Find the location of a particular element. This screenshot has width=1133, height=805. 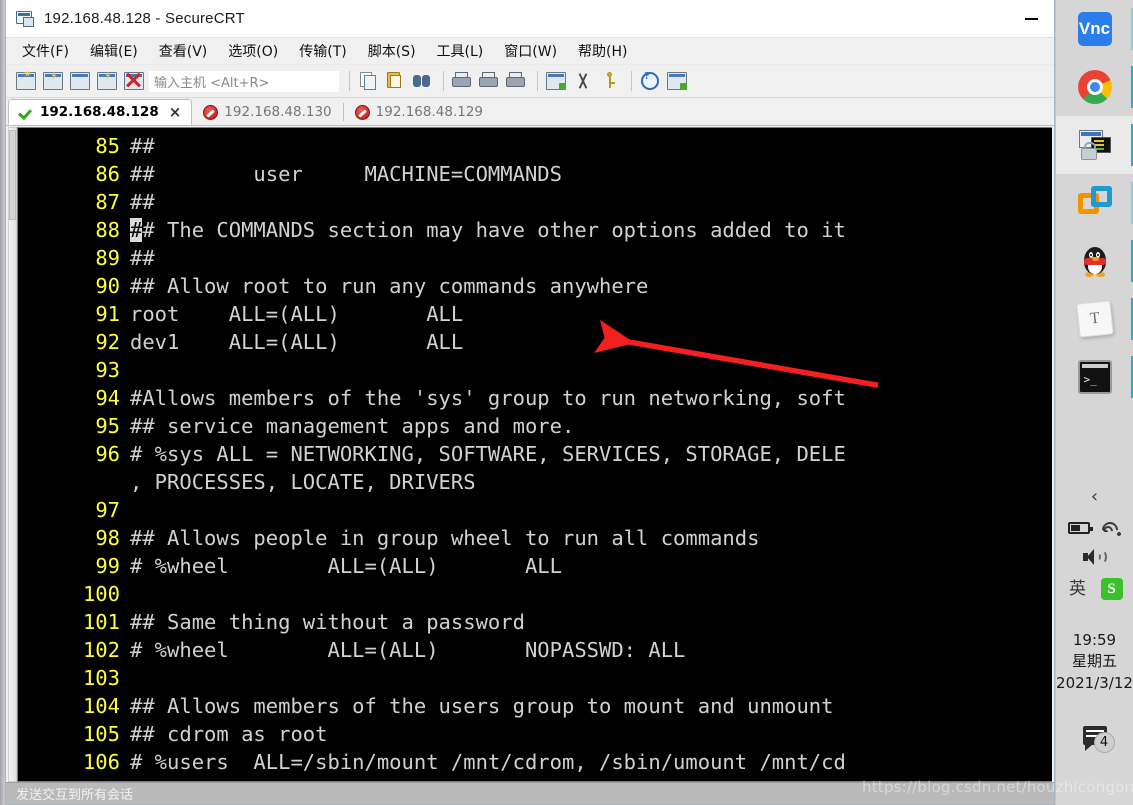

terminal-line: 86 ## user MACHINE=COMMANDS is located at coordinates (535, 174).